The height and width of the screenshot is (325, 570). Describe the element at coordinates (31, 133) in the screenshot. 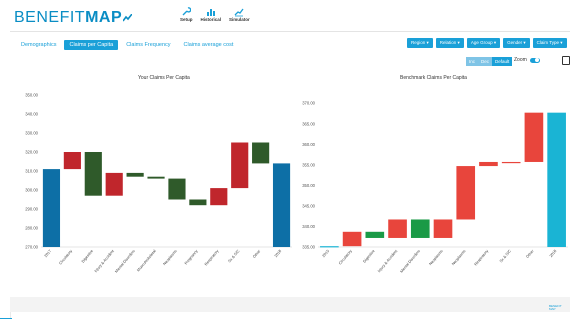

I see `y-tick-label: 330.00` at that location.